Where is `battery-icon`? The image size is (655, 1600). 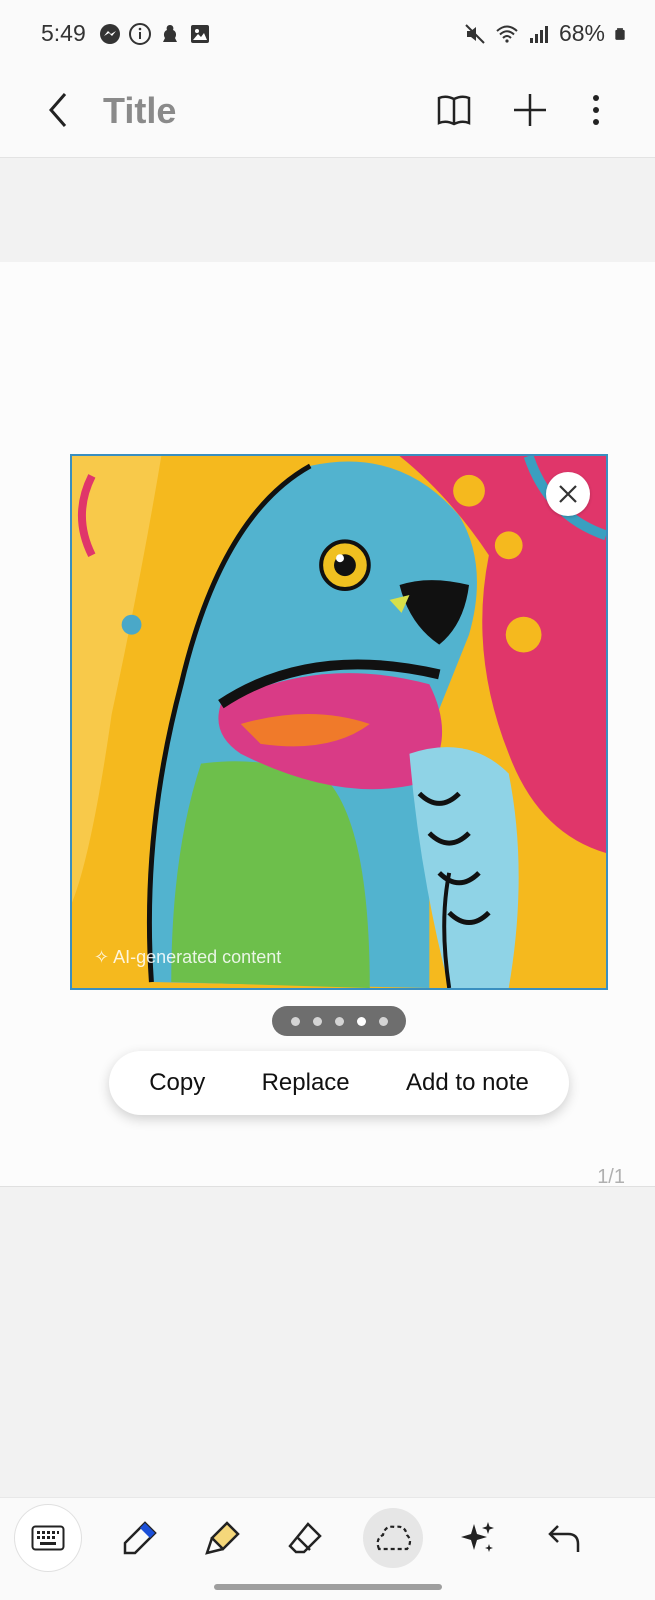
battery-icon is located at coordinates (620, 33).